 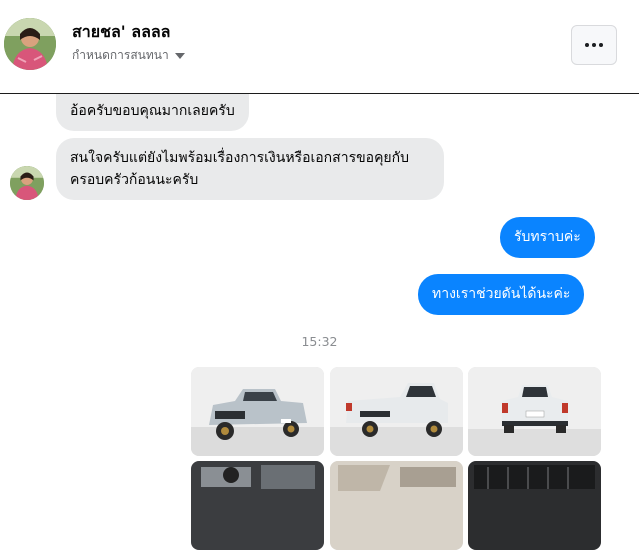 I want to click on conversation-settings-dropdown: กำหนดการสนทนา, so click(x=128, y=55).